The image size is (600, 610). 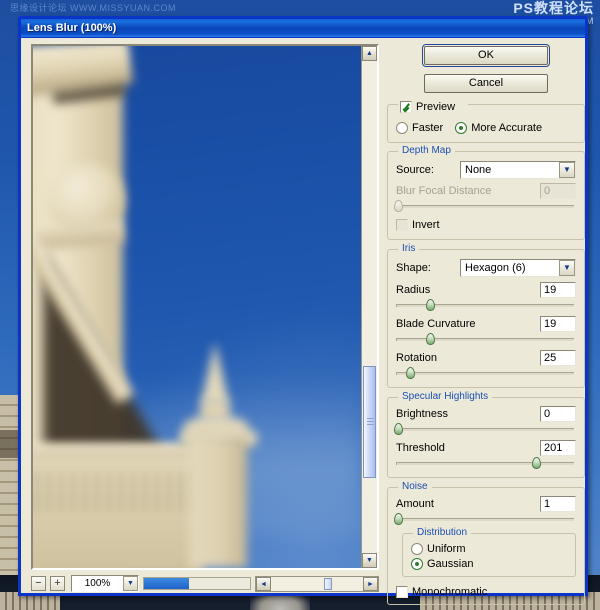 What do you see at coordinates (205, 584) in the screenshot?
I see `zoom-bar: − + 100% ▼ ◄ ►` at bounding box center [205, 584].